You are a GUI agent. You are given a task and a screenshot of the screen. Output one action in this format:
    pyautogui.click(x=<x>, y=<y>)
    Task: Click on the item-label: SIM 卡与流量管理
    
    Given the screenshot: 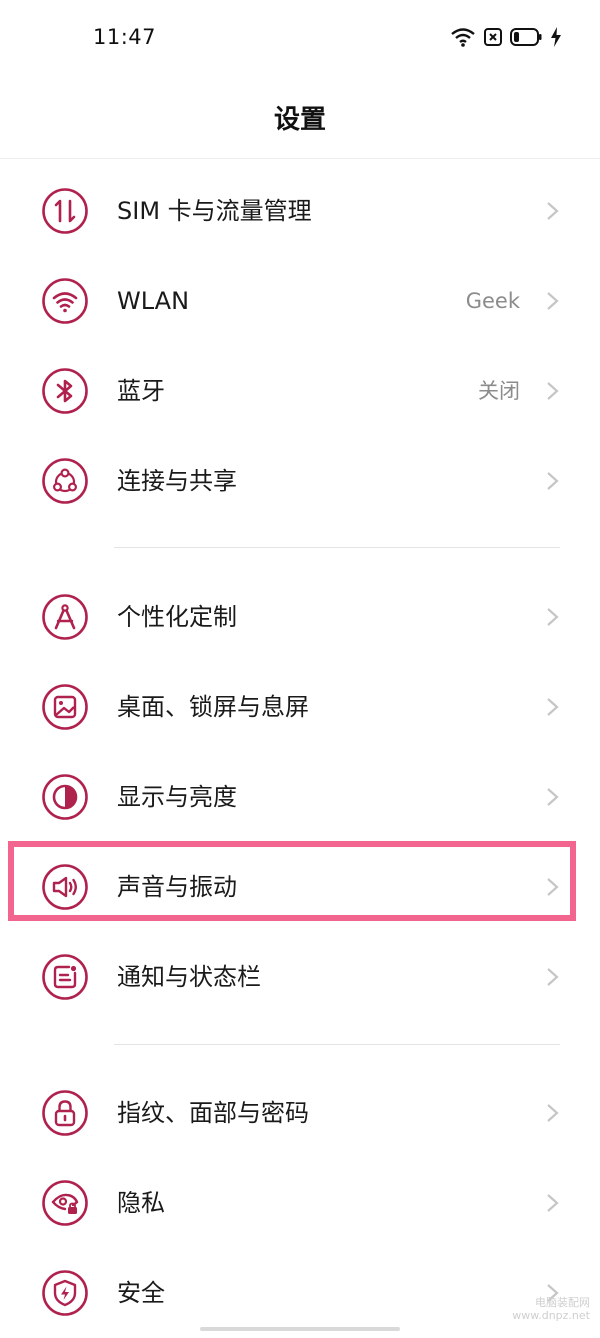 What is the action you would take?
    pyautogui.click(x=214, y=211)
    